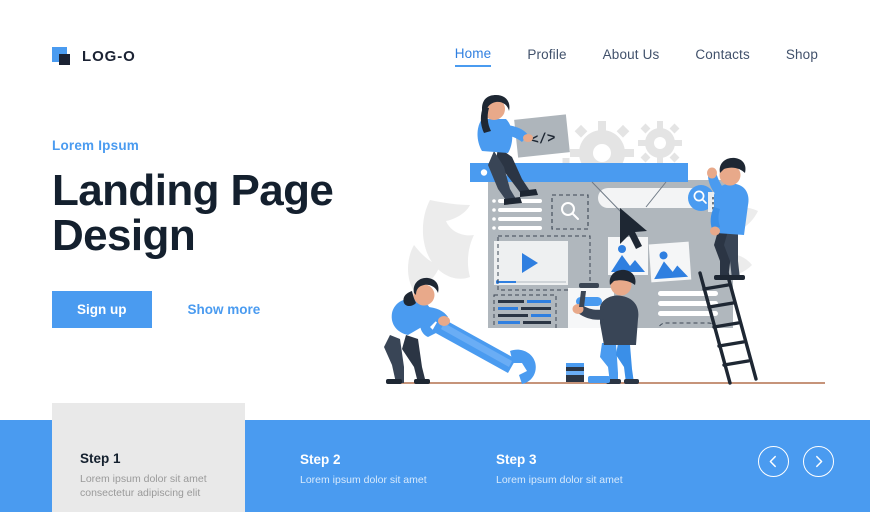  What do you see at coordinates (546, 56) in the screenshot?
I see `nav-item-profile: Profile` at bounding box center [546, 56].